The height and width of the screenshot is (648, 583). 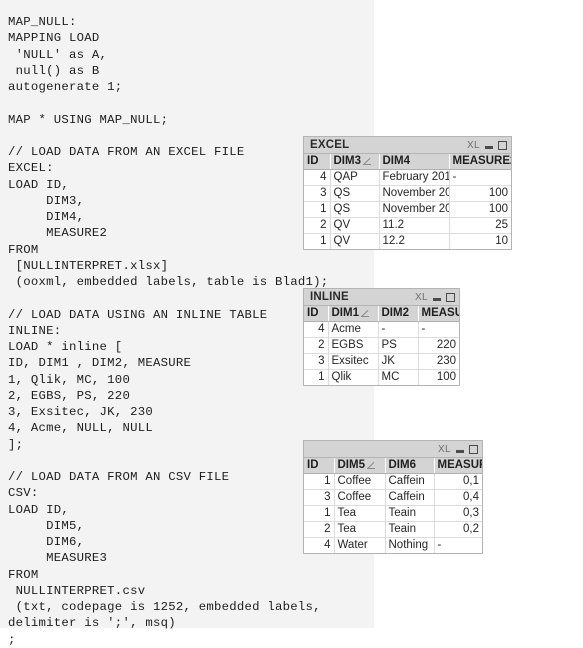 What do you see at coordinates (480, 225) in the screenshot?
I see `cell-measure2: 25` at bounding box center [480, 225].